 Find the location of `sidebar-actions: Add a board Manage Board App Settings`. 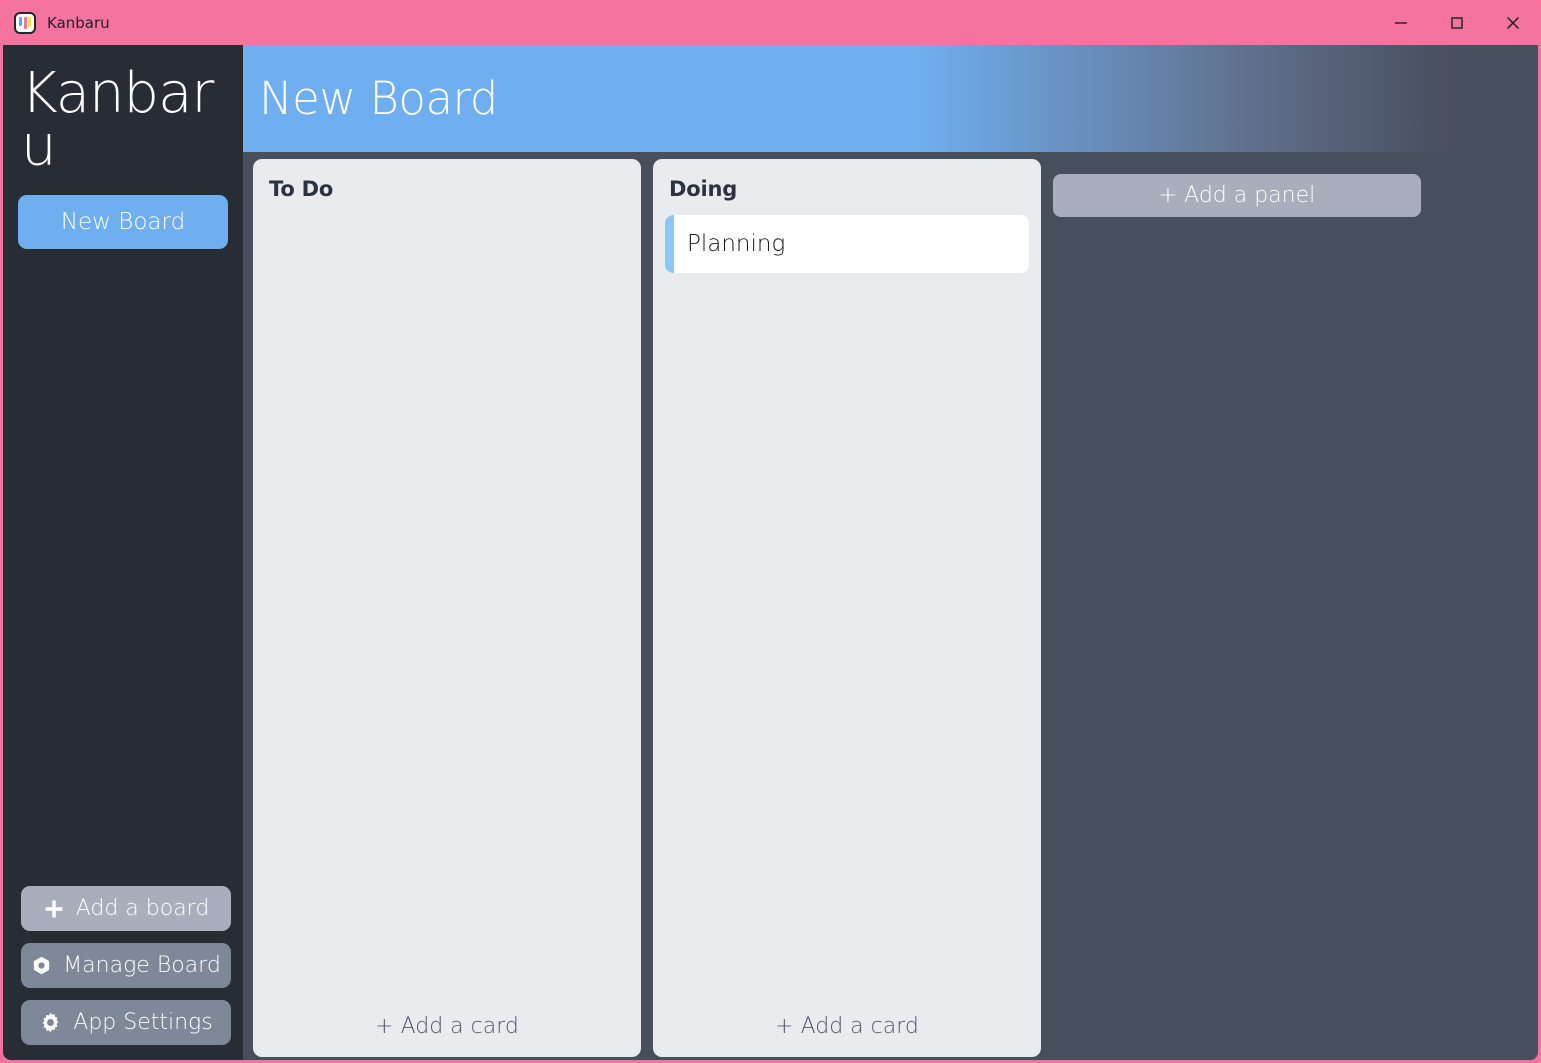

sidebar-actions: Add a board Manage Board App Settings is located at coordinates (123, 973).